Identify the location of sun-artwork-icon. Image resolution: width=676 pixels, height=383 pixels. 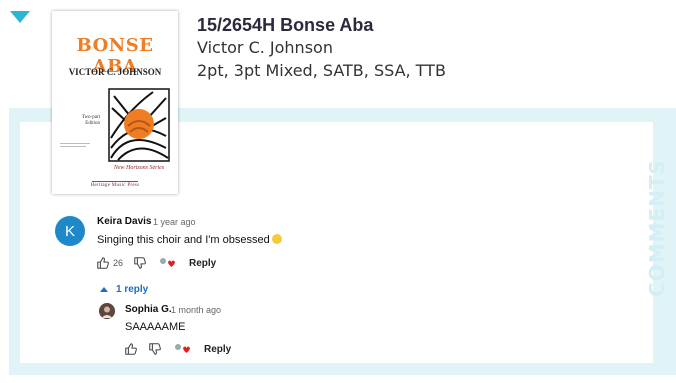
(139, 125).